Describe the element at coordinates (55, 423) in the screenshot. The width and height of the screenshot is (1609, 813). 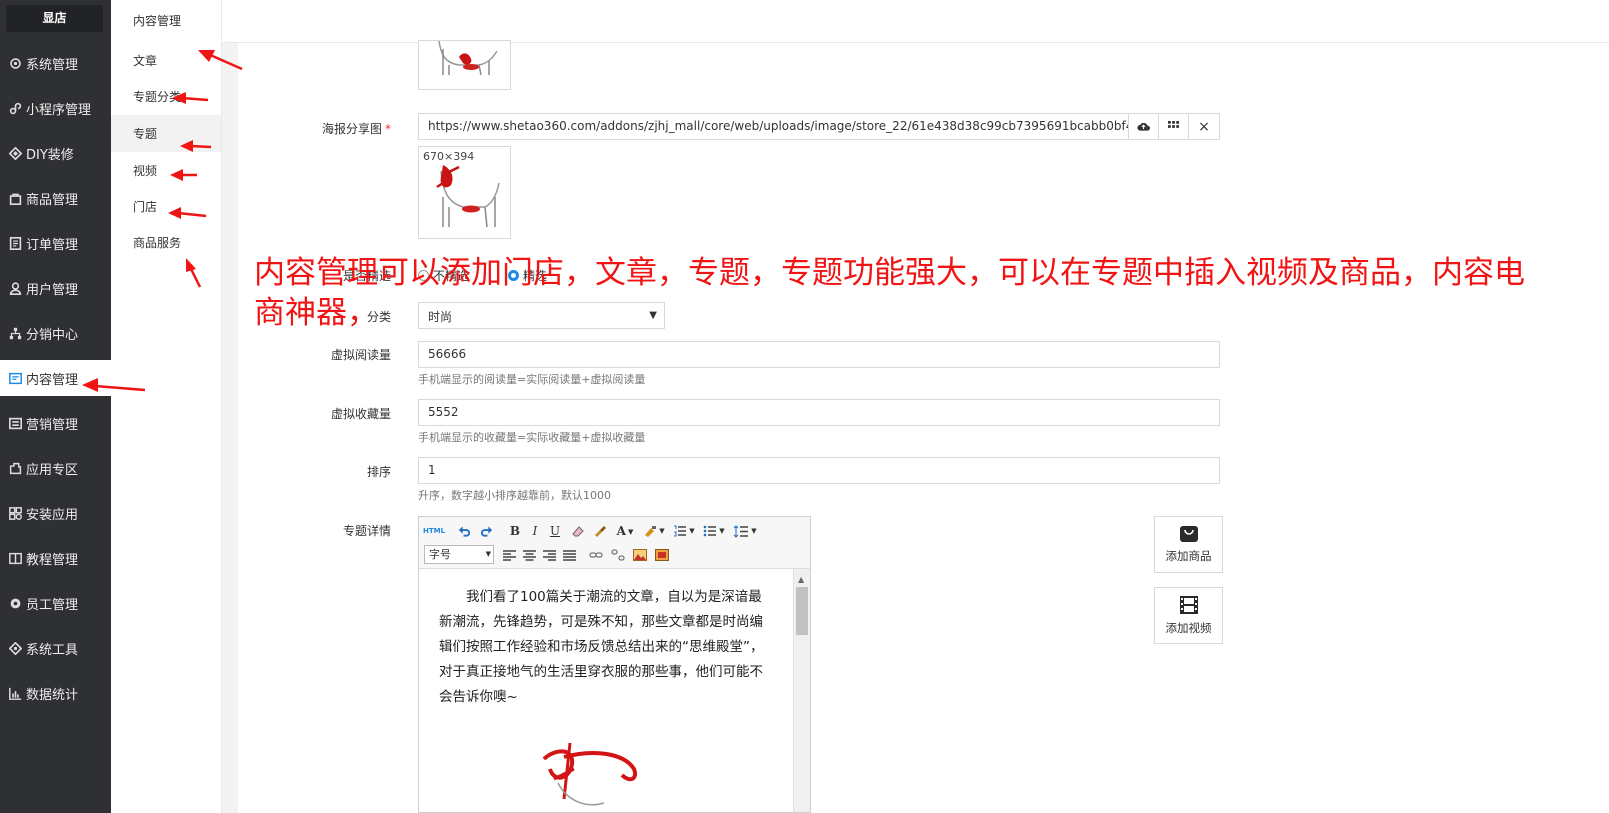
I see `sidebar-item-marketing: 营销管理` at that location.